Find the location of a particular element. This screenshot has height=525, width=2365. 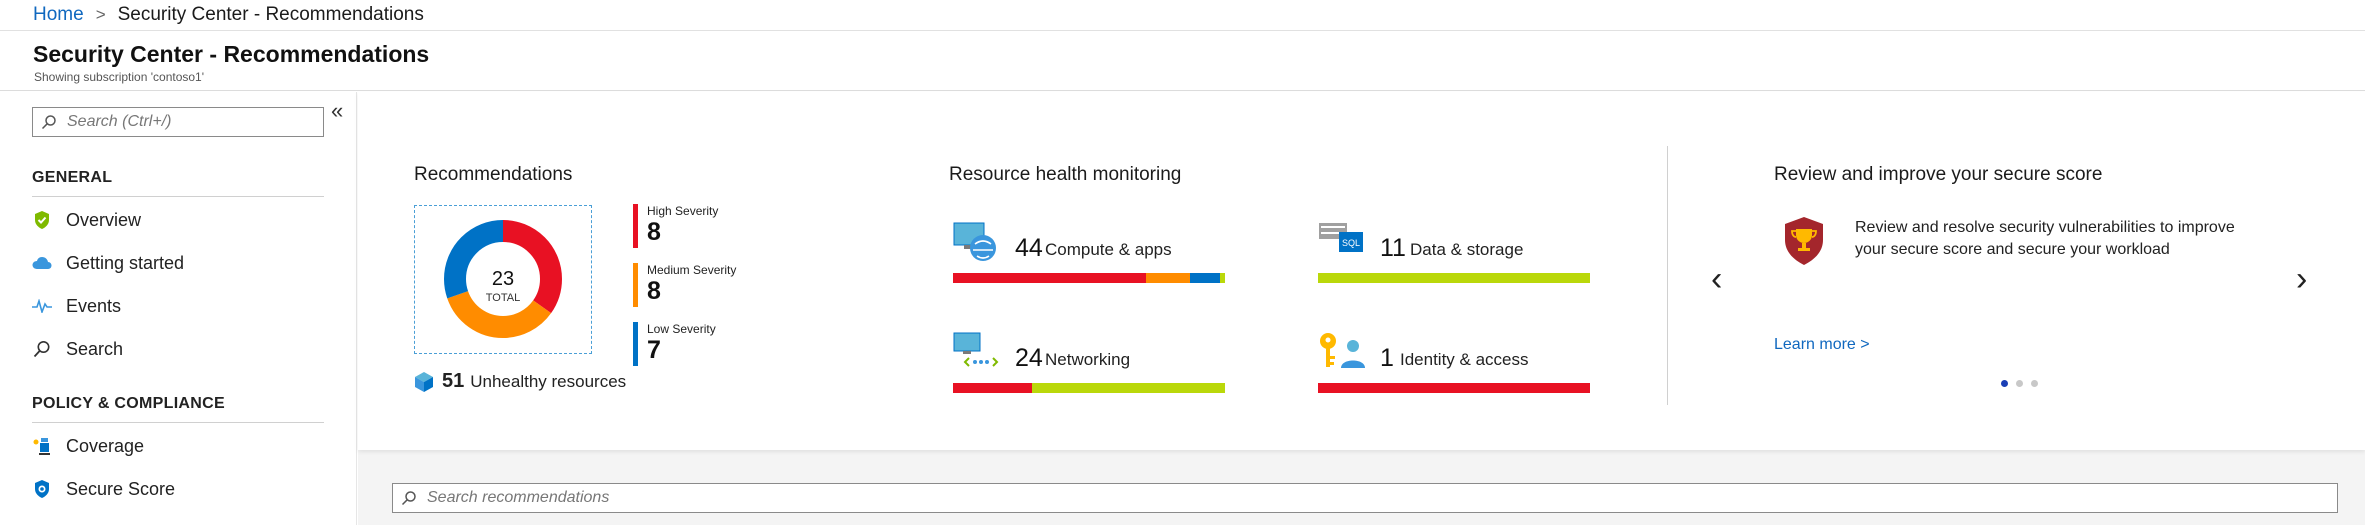

carousel-prev-button: ‹ is located at coordinates (1716, 279).